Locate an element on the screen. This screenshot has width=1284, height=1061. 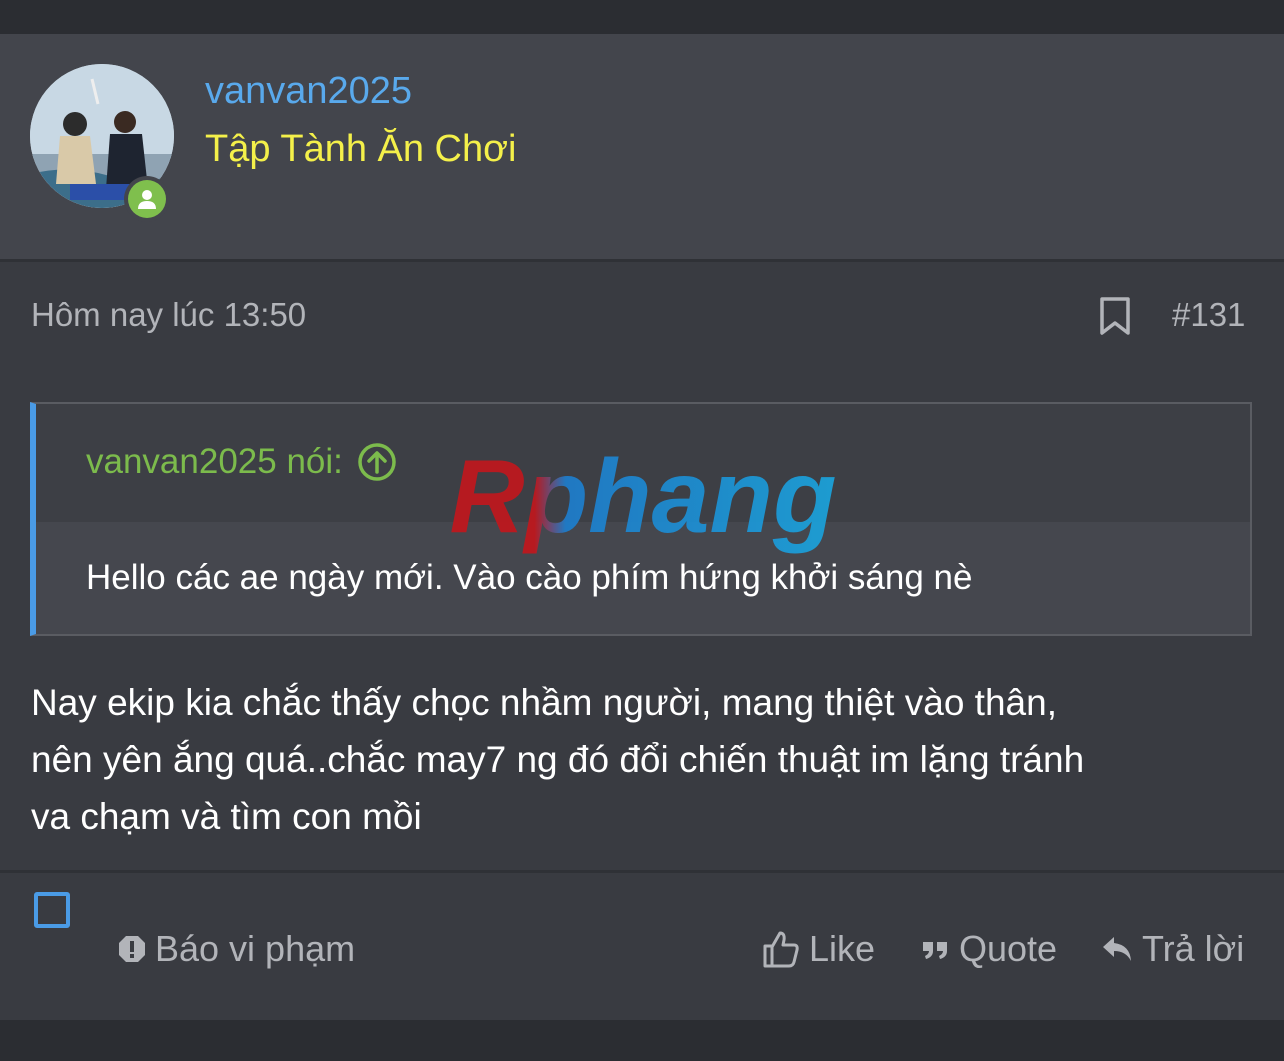
post-number: #131 is located at coordinates (1208, 315).